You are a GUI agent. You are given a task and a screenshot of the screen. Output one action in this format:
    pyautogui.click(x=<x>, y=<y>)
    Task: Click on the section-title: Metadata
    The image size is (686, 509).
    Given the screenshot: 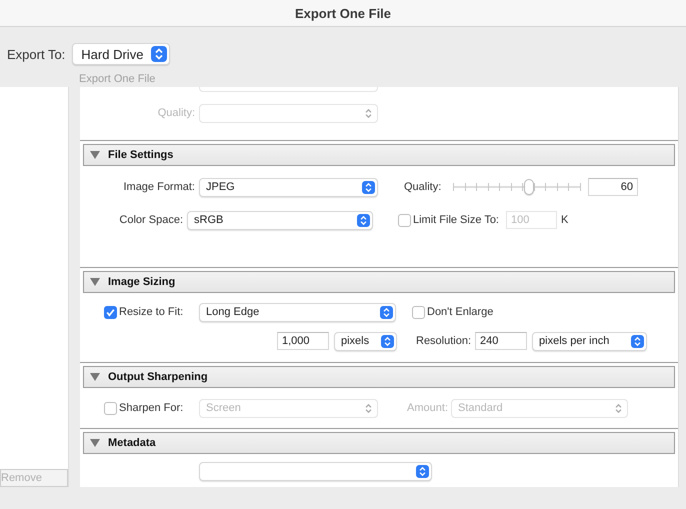 What is the action you would take?
    pyautogui.click(x=132, y=443)
    